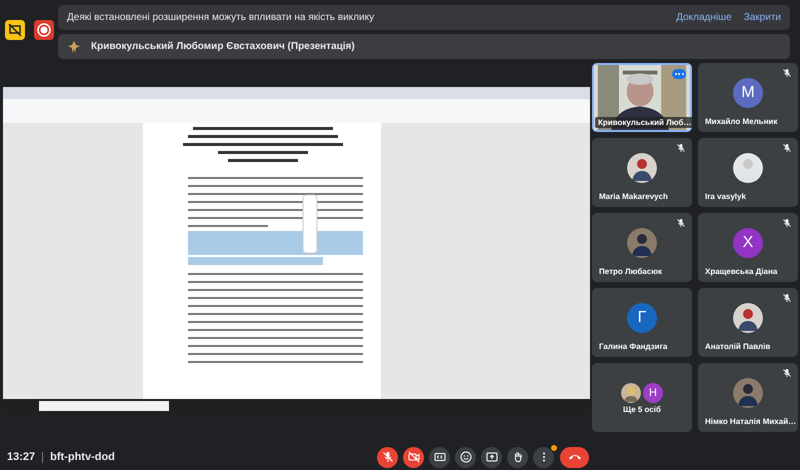 The image size is (800, 470). I want to click on meeting-code: bft-phtv-dod, so click(82, 457).